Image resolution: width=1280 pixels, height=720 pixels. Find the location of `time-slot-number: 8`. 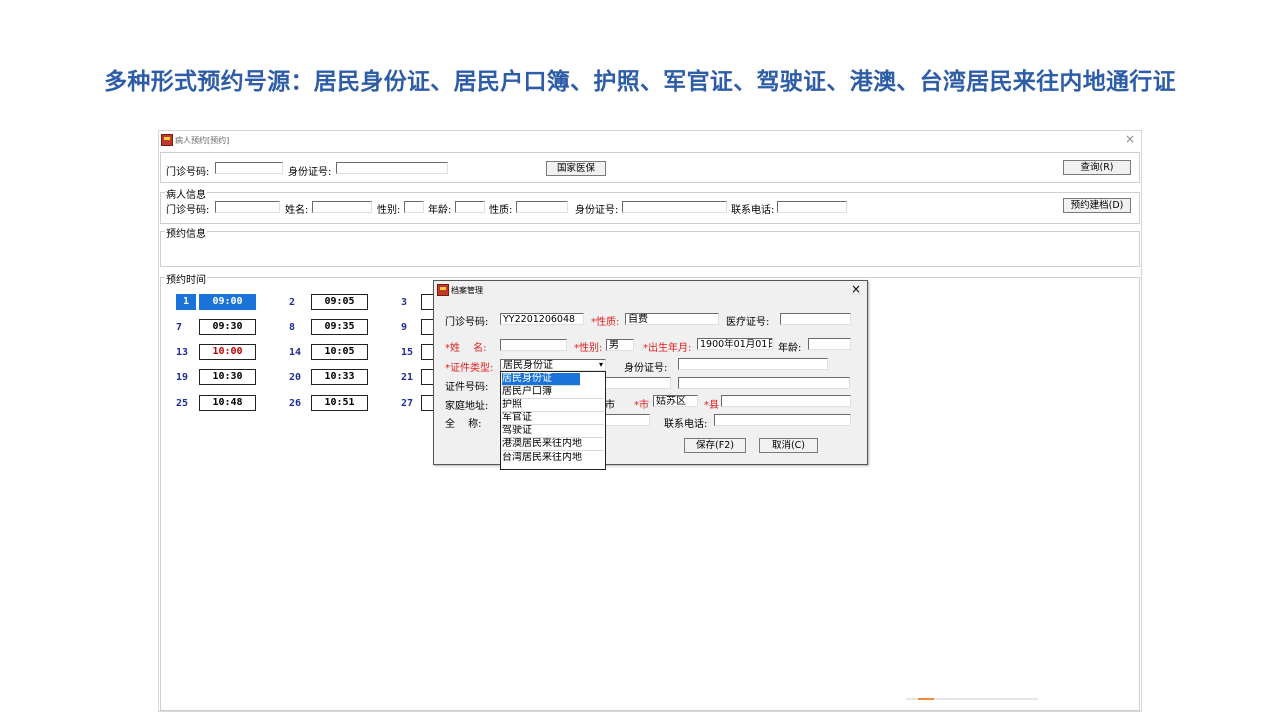

time-slot-number: 8 is located at coordinates (292, 327).